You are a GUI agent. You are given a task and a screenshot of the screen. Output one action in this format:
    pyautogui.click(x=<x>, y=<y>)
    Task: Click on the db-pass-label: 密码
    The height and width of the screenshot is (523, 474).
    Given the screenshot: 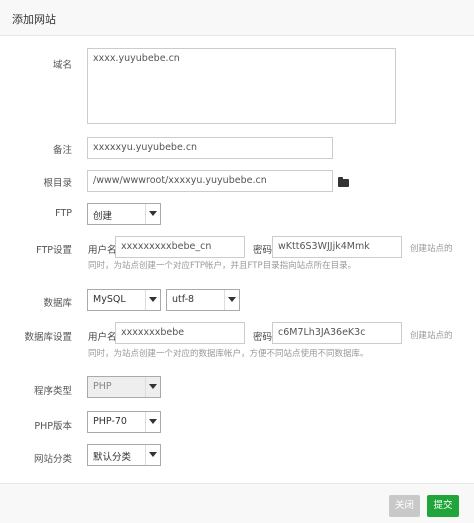 What is the action you would take?
    pyautogui.click(x=263, y=337)
    